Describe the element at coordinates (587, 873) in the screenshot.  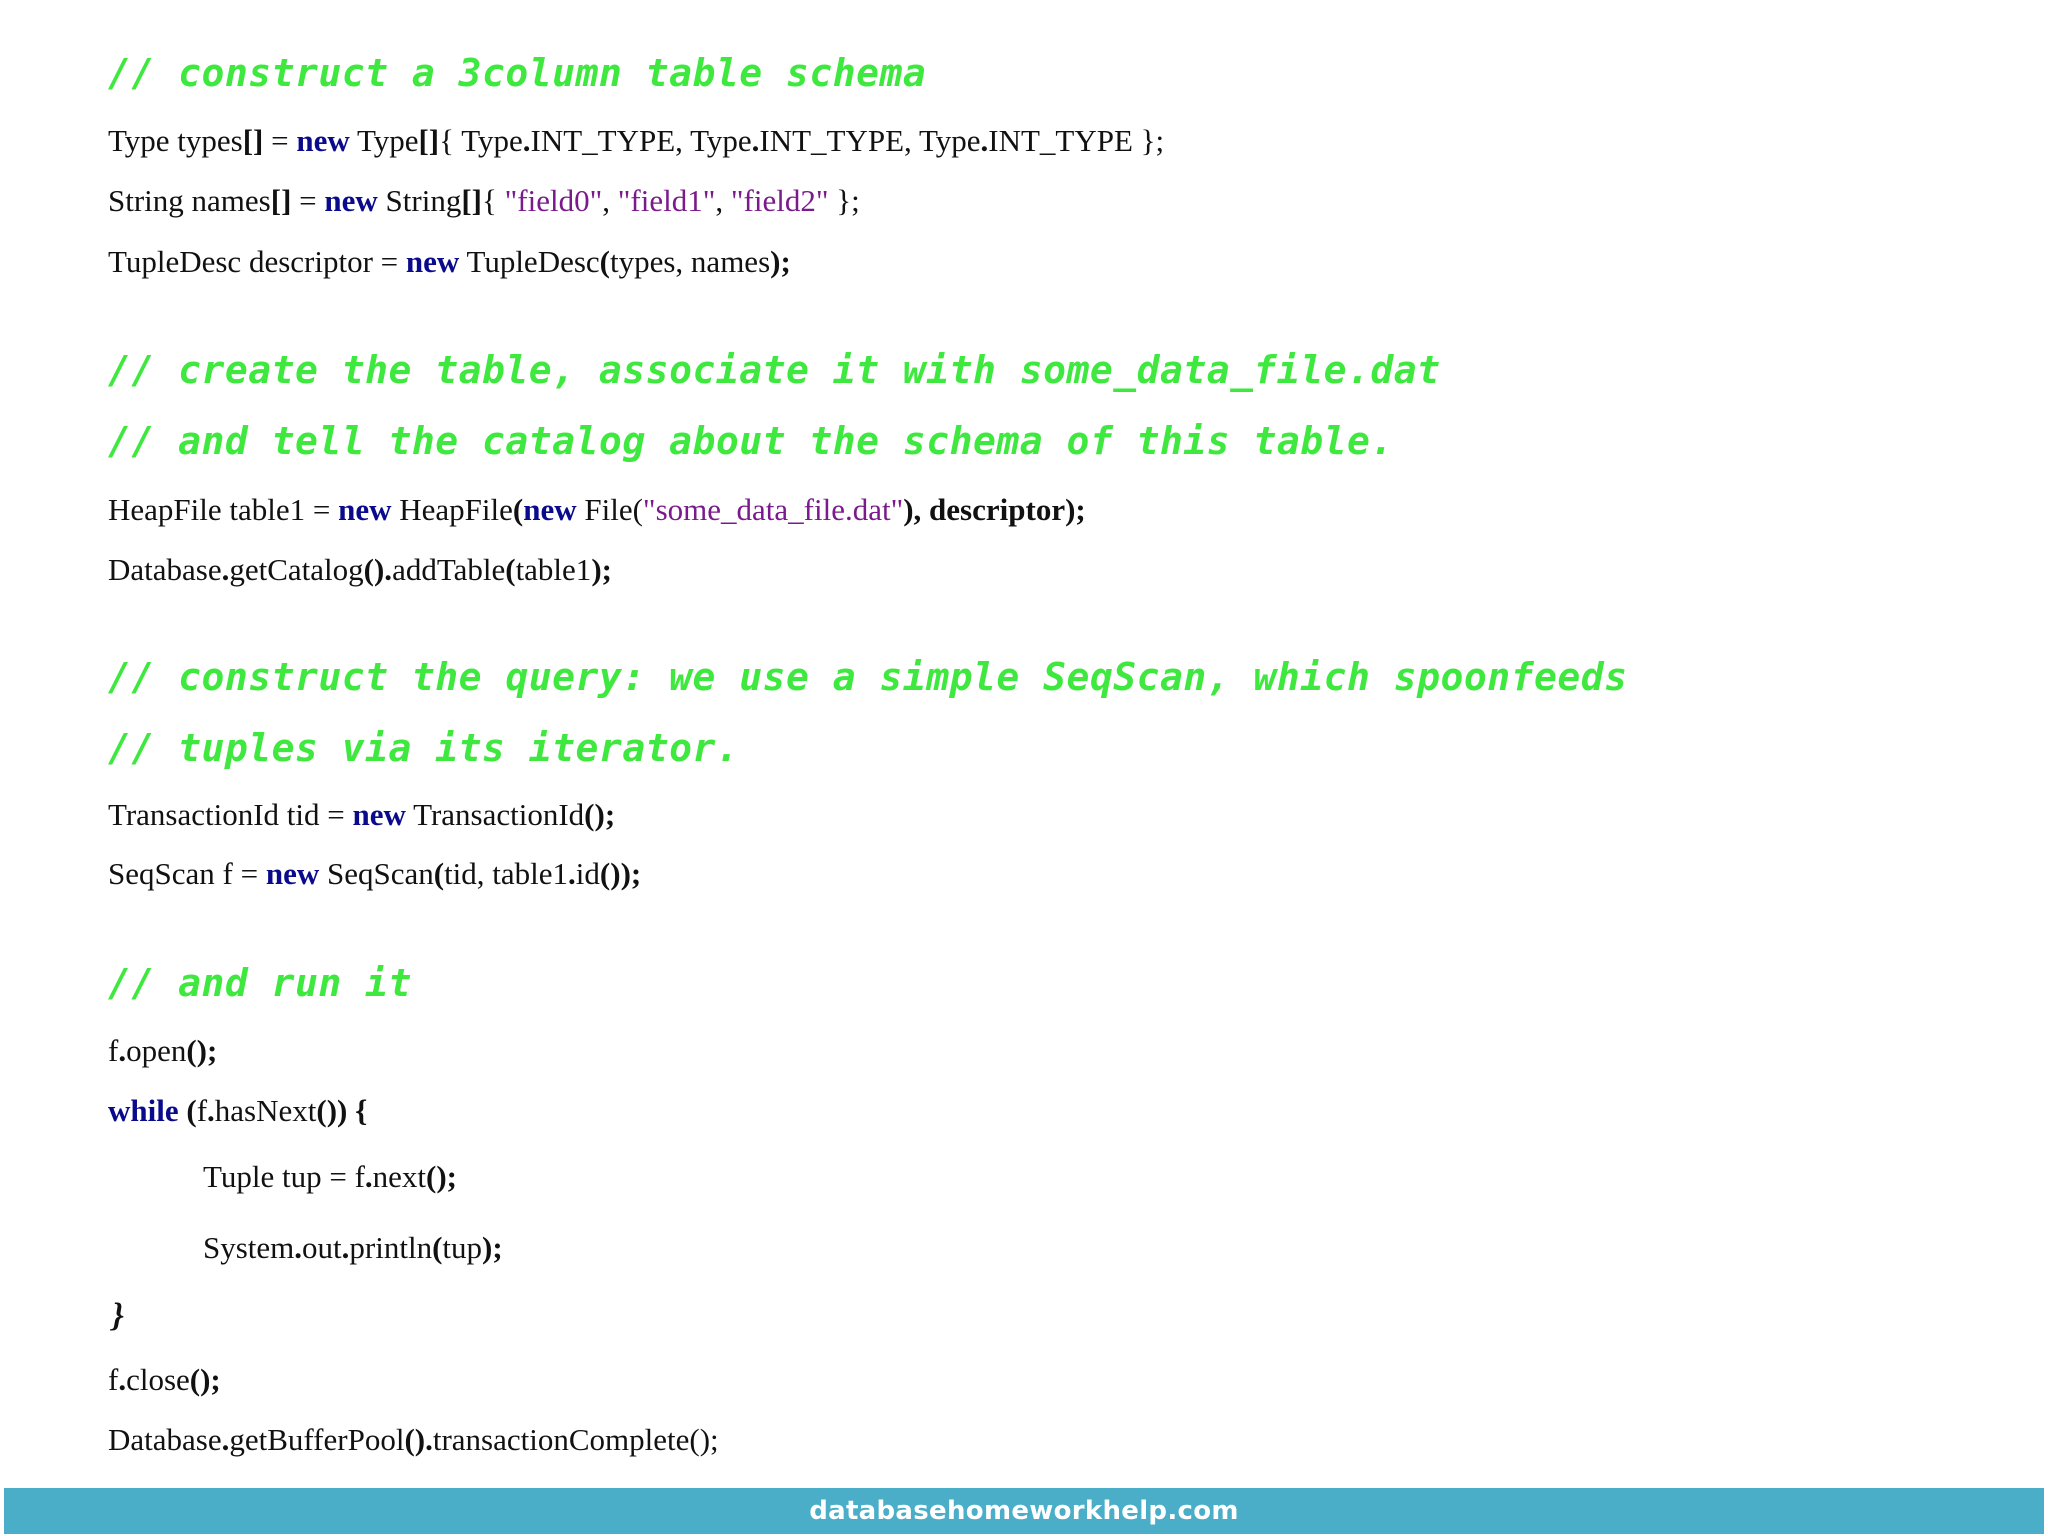
I see `code-token: id` at that location.